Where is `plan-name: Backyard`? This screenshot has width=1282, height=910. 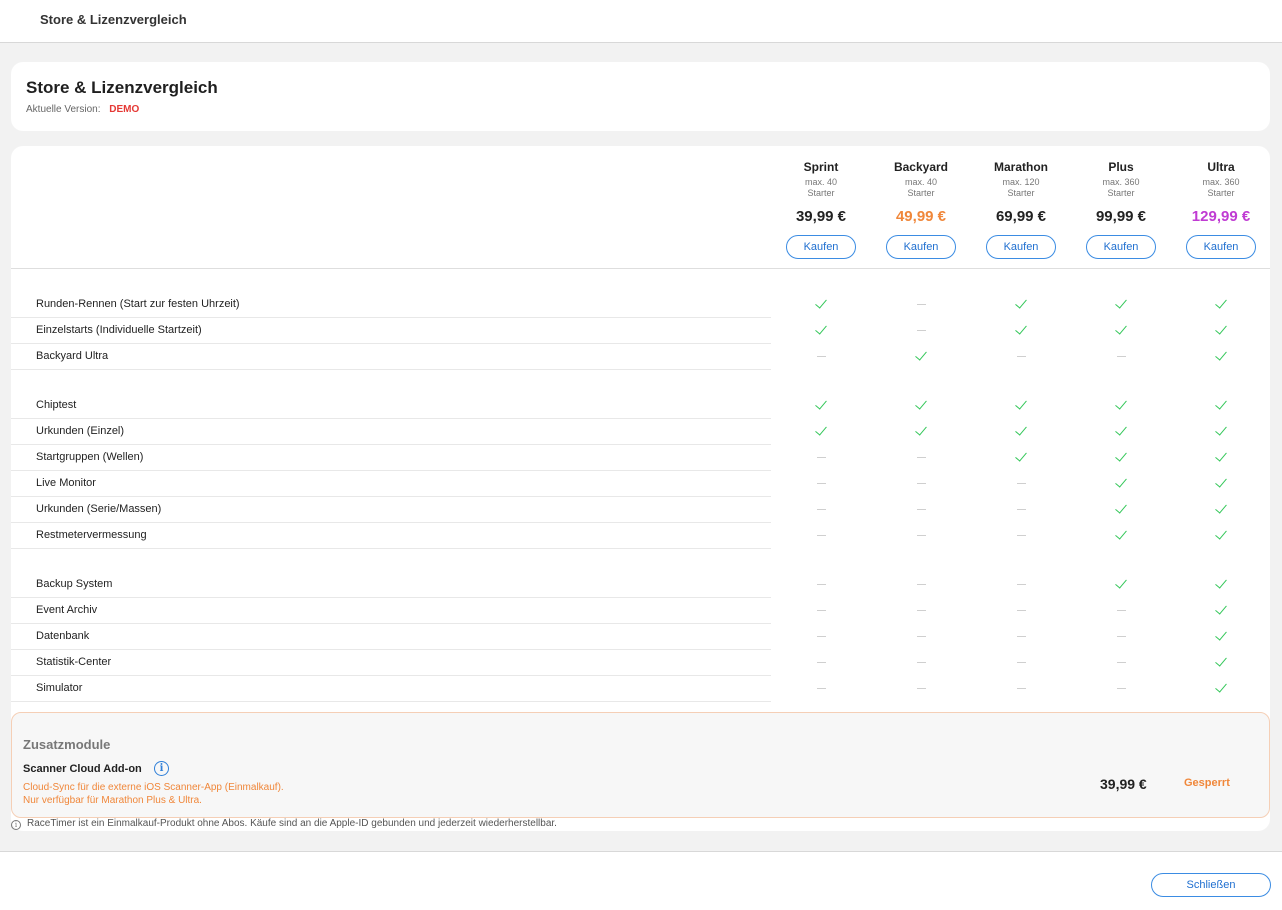
plan-name: Backyard is located at coordinates (921, 167).